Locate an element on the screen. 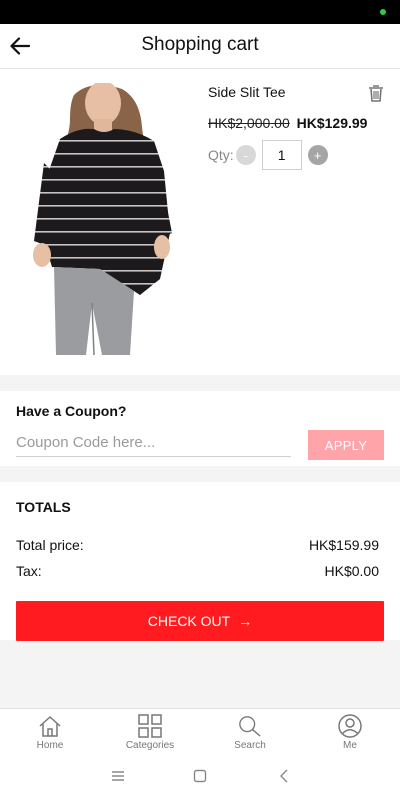 This screenshot has width=400, height=800. tax-label: Tax: is located at coordinates (29, 571).